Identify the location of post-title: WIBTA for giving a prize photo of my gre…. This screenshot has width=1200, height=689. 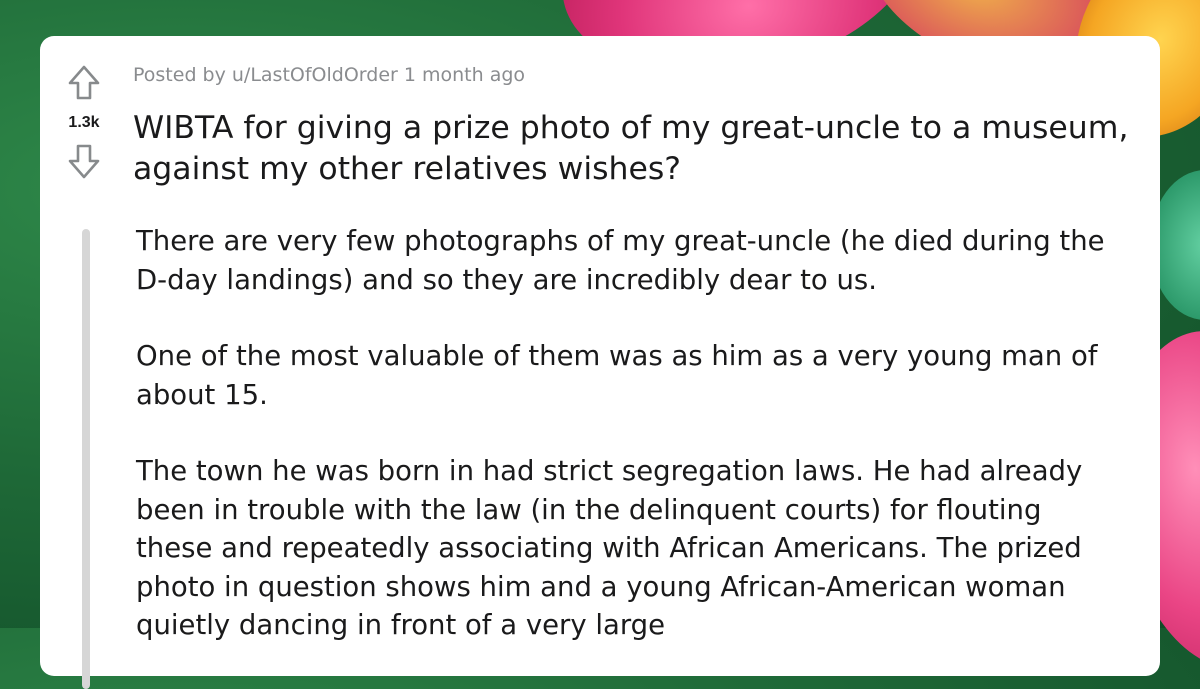
(638, 149).